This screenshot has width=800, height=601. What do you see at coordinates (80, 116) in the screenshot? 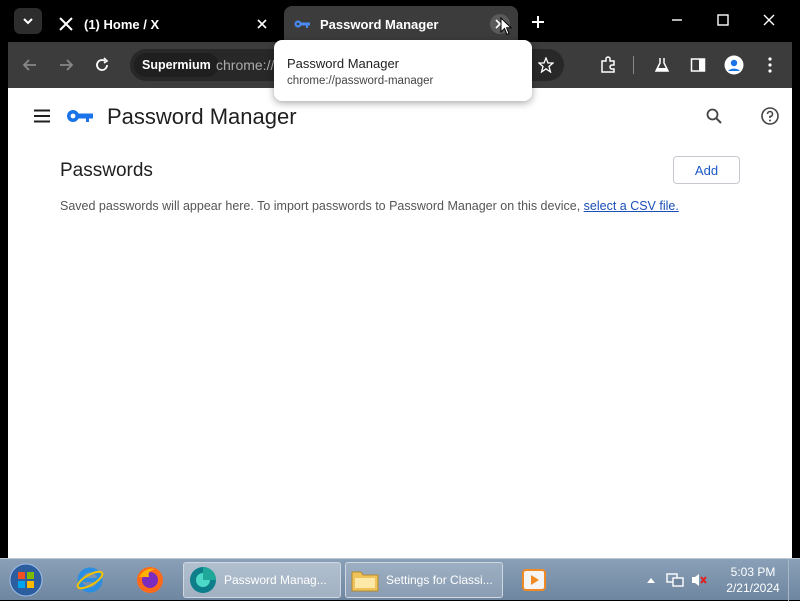
I see `password-manager-logo-icon` at bounding box center [80, 116].